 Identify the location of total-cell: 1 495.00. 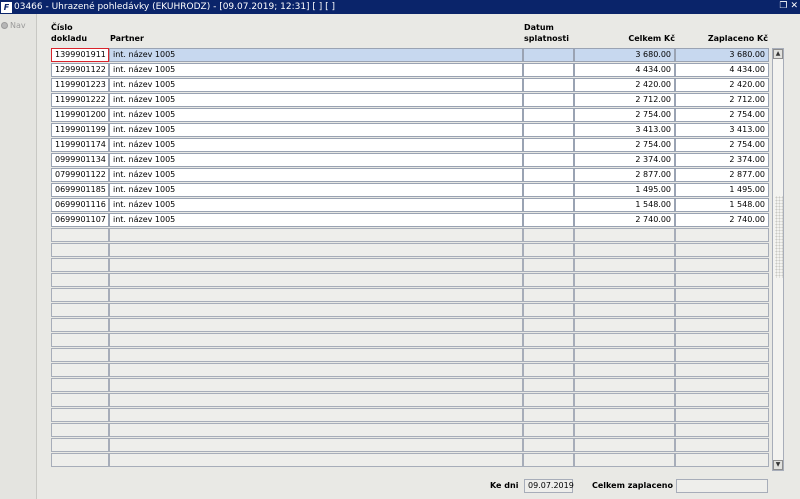
(624, 190).